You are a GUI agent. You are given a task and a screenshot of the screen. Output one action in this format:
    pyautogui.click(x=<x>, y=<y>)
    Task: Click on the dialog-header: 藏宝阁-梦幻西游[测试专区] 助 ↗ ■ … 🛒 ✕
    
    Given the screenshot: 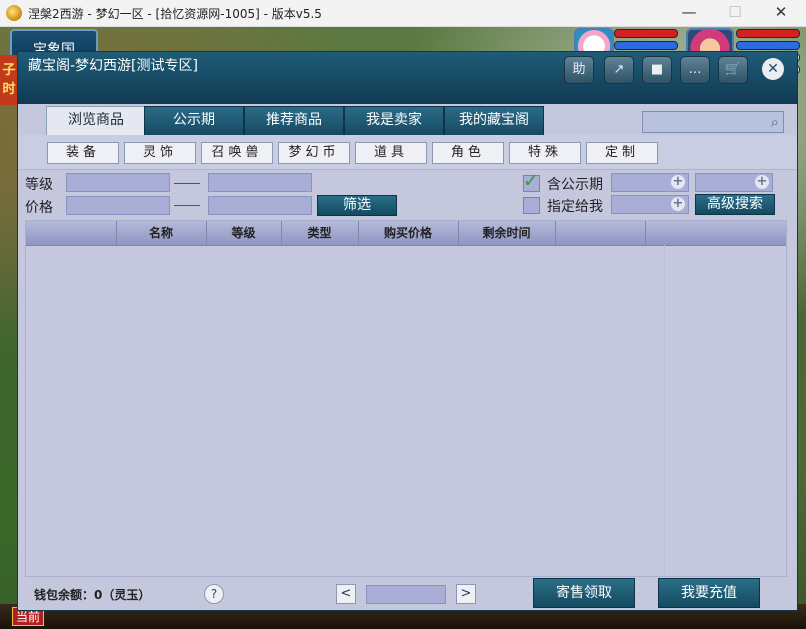 What is the action you would take?
    pyautogui.click(x=407, y=78)
    